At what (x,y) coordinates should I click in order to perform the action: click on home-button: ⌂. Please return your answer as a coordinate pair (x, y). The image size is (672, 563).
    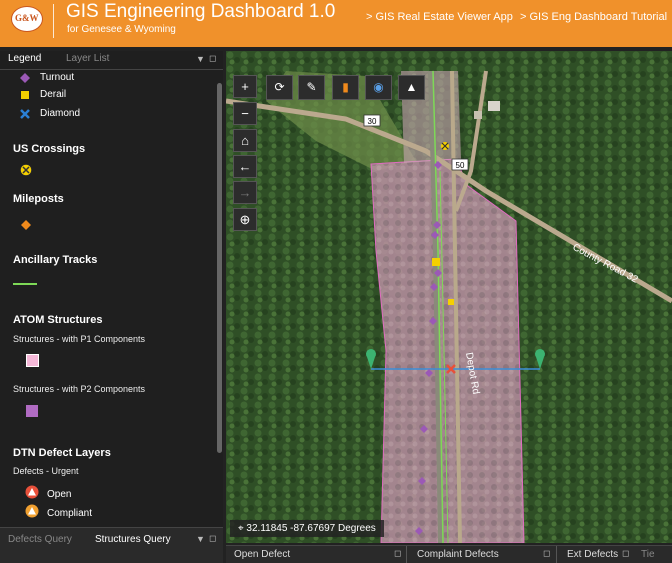
    Looking at the image, I should click on (245, 140).